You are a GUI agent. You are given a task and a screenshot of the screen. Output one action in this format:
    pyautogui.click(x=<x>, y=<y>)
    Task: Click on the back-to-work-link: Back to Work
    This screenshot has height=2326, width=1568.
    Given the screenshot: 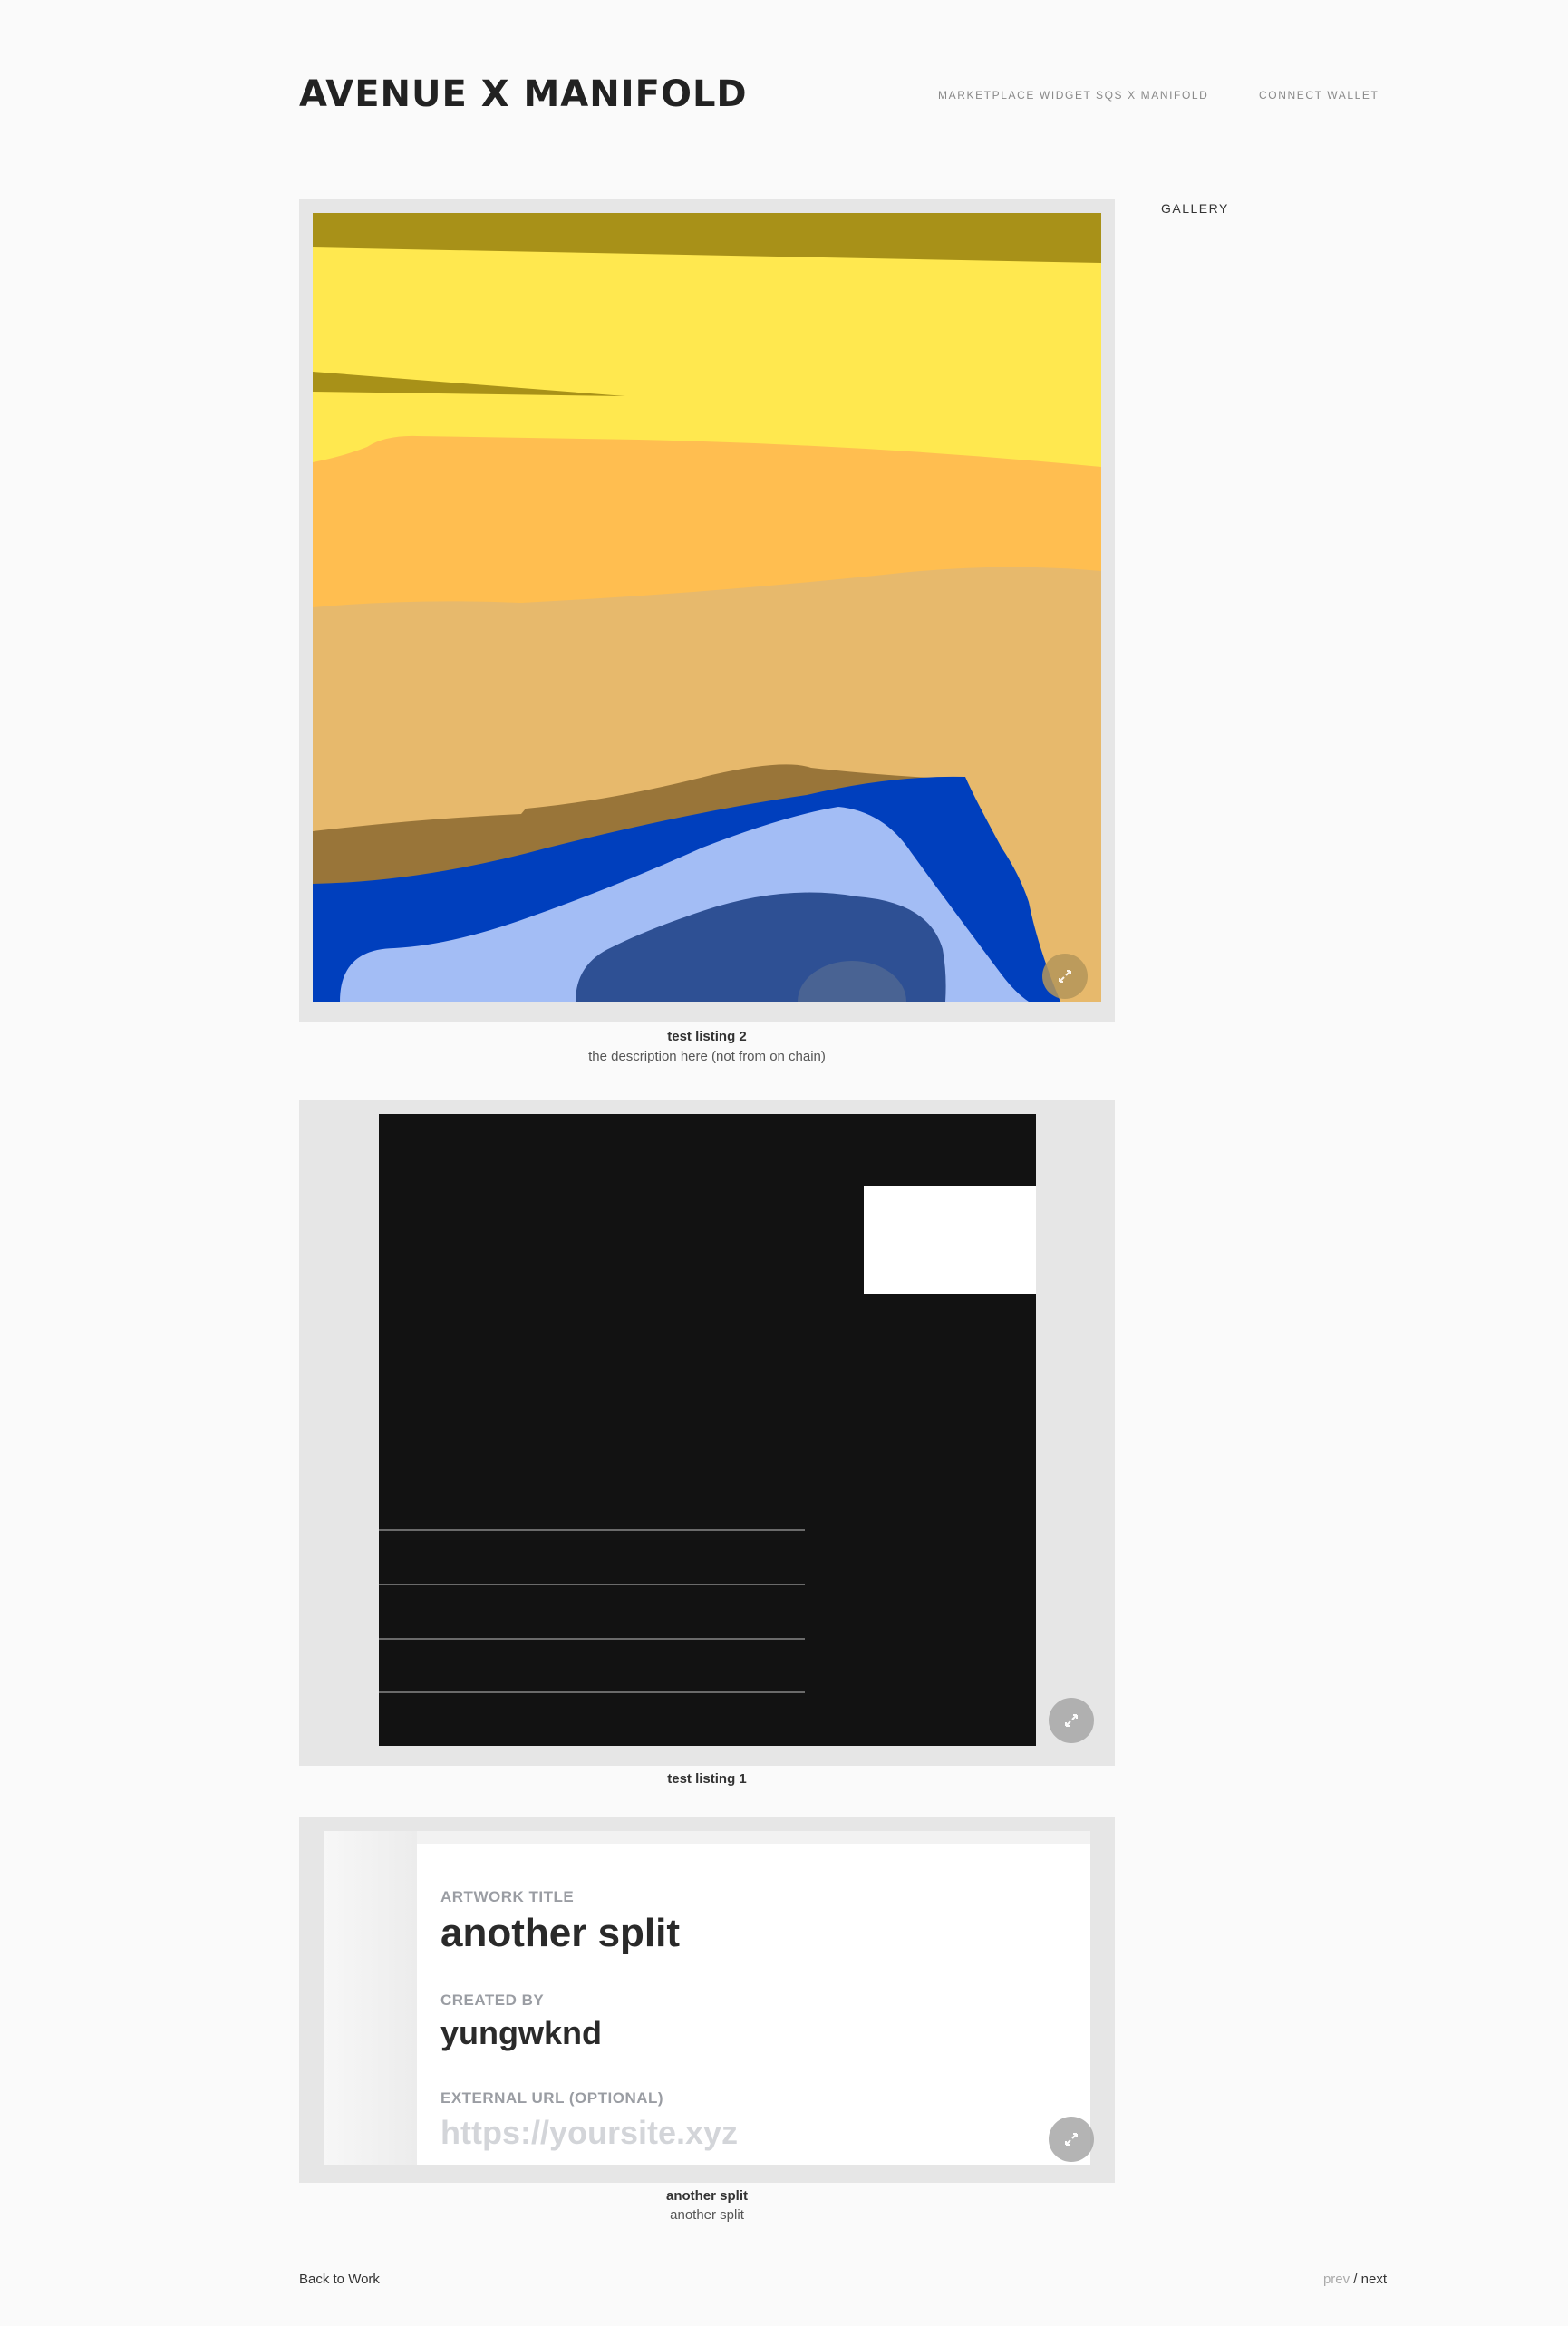 What is the action you would take?
    pyautogui.click(x=339, y=2279)
    